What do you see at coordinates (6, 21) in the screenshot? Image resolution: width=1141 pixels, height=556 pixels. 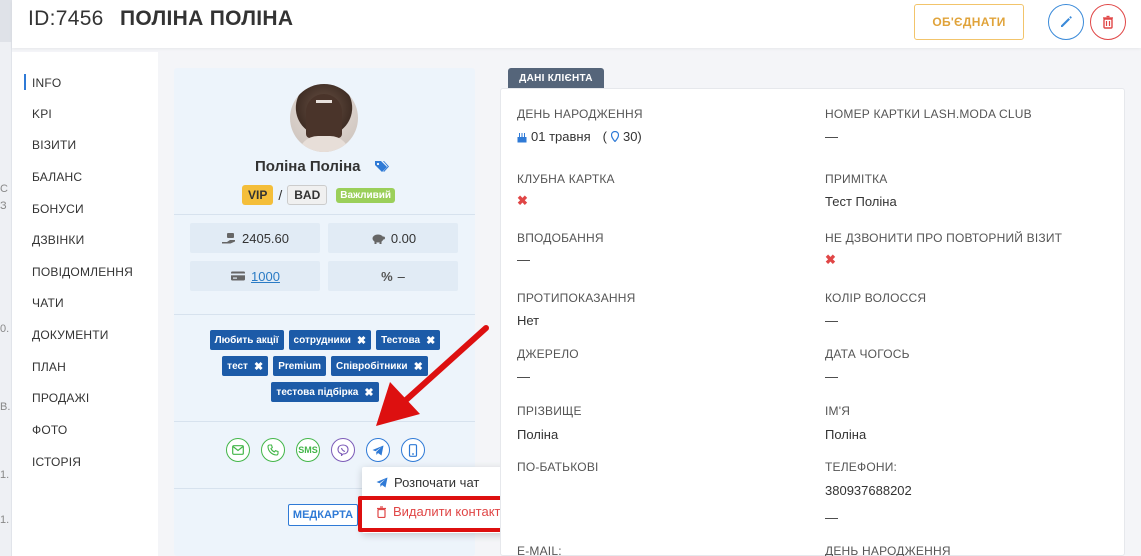 I see `background-header` at bounding box center [6, 21].